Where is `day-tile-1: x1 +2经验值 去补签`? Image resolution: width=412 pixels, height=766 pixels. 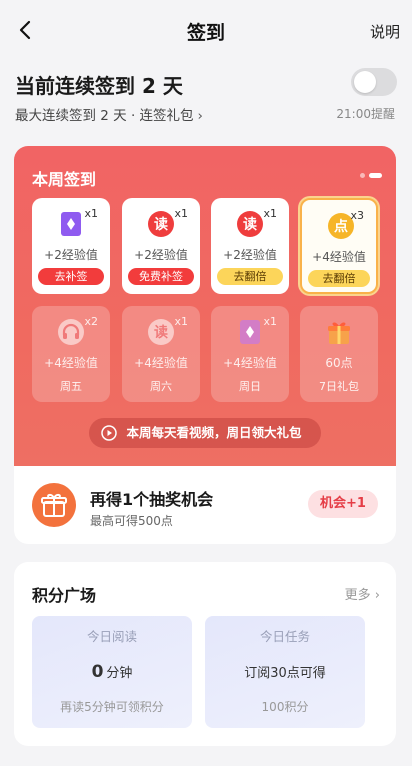
day-tile-1: x1 +2经验值 去补签 is located at coordinates (71, 246).